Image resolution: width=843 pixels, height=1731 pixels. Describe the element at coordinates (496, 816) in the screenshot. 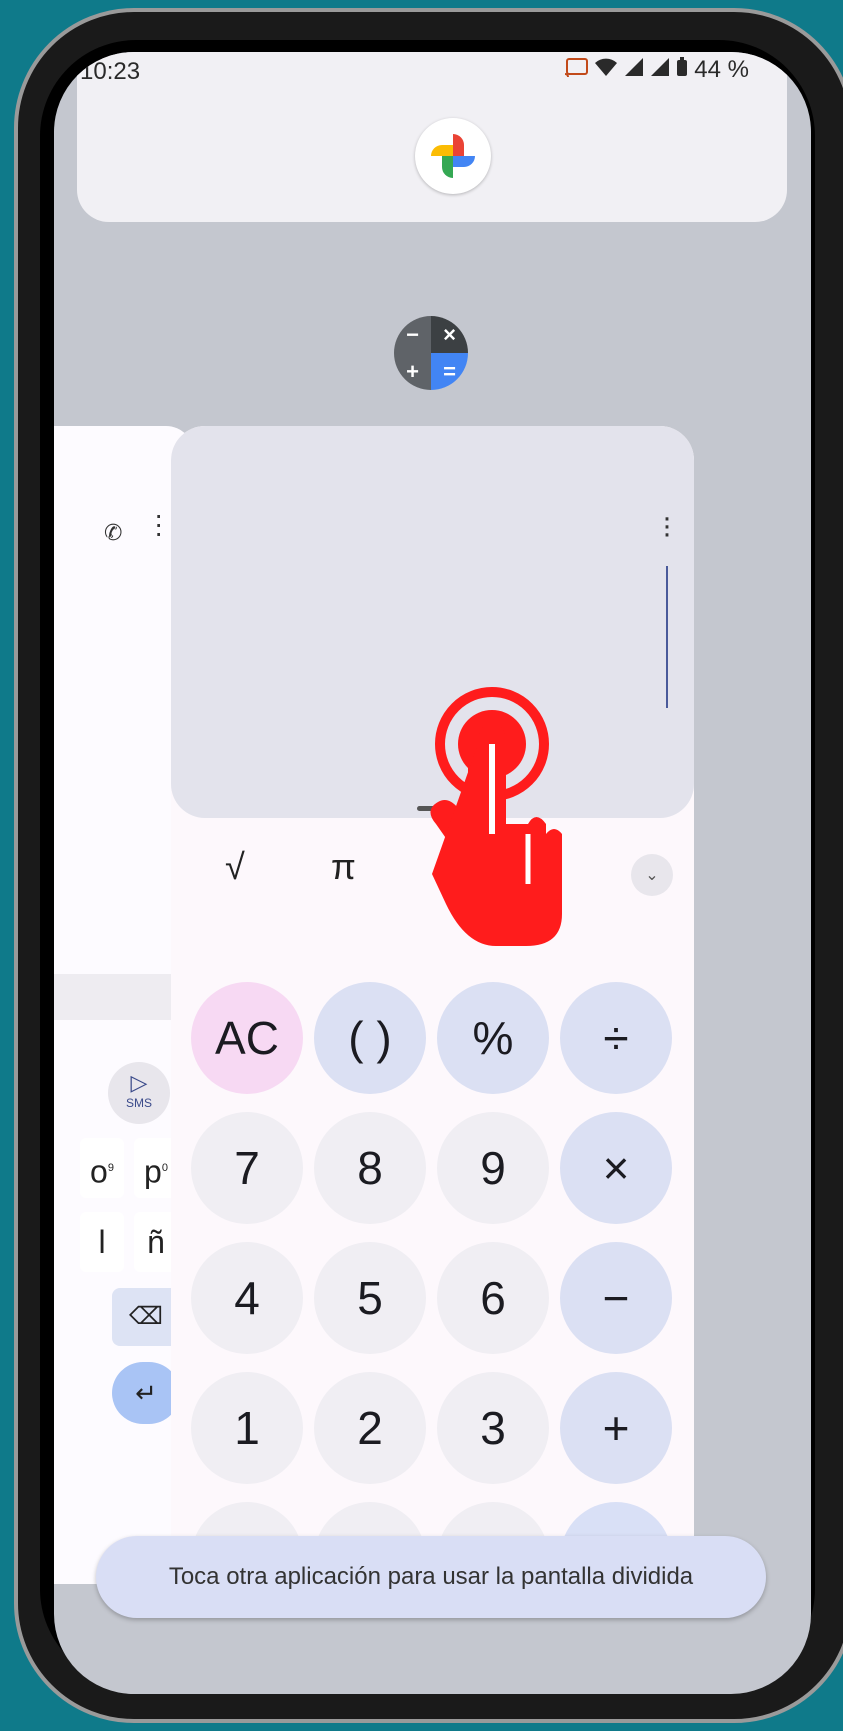

I see `tap-gesture-hand-icon` at that location.